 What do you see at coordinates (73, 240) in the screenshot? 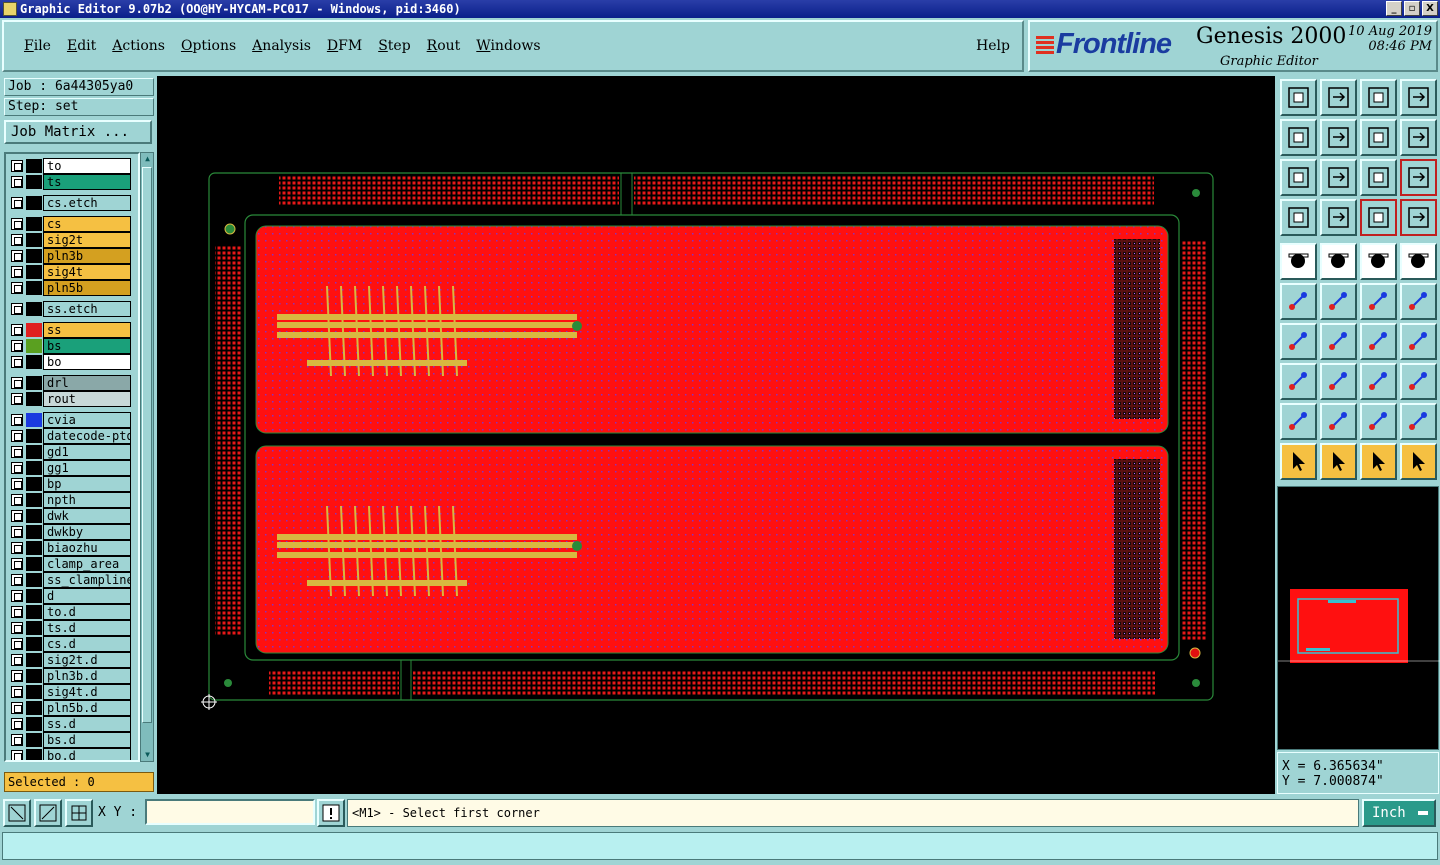
I see `layer-row: sig2t` at bounding box center [73, 240].